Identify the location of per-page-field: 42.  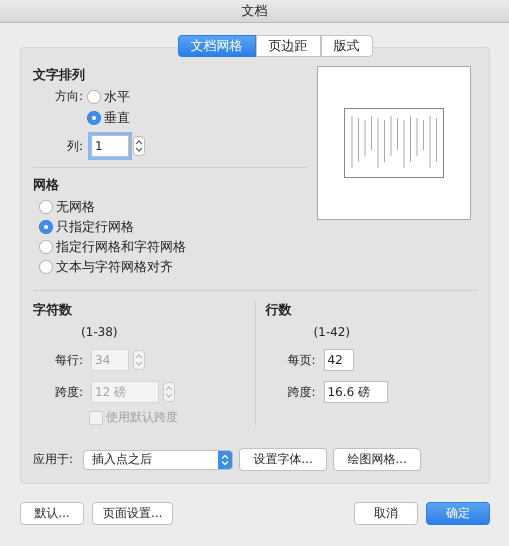
(339, 360).